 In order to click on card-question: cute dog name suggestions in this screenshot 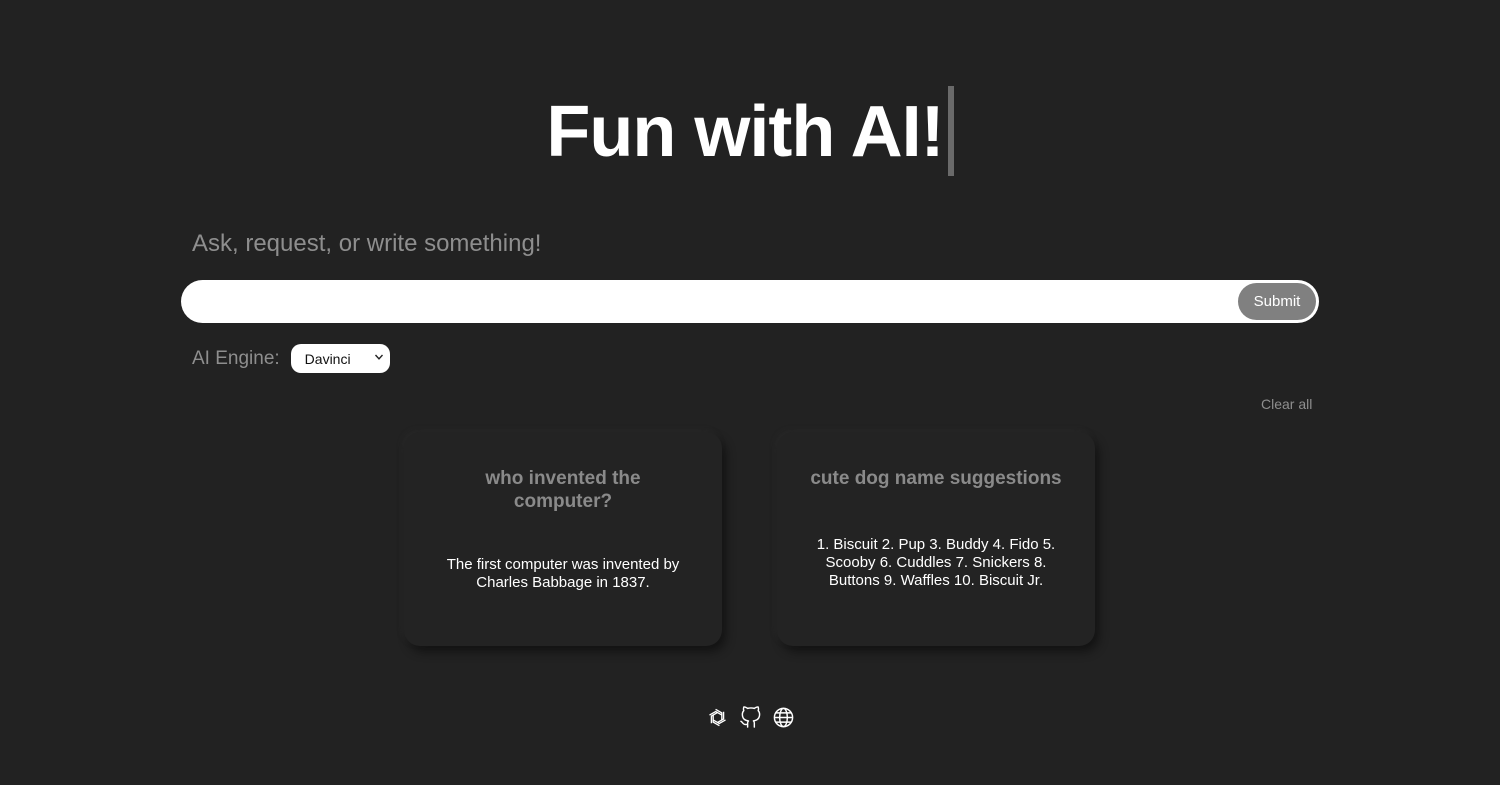, I will do `click(936, 478)`.